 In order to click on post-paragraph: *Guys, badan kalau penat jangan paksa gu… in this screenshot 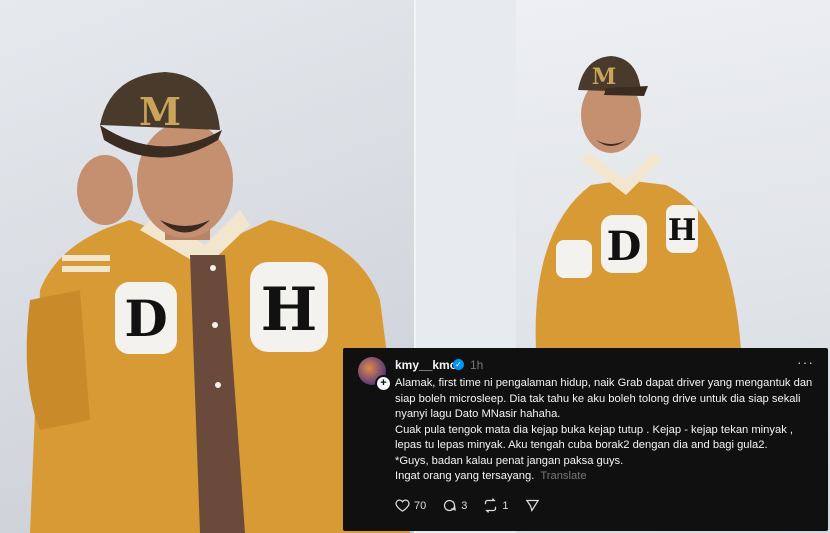, I will do `click(509, 460)`.